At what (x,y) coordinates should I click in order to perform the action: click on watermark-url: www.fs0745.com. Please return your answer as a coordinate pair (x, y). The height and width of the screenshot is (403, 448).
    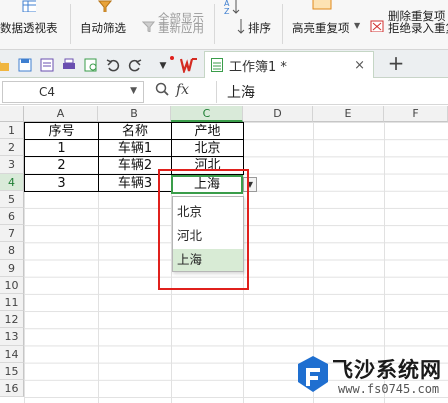
    Looking at the image, I should click on (389, 389).